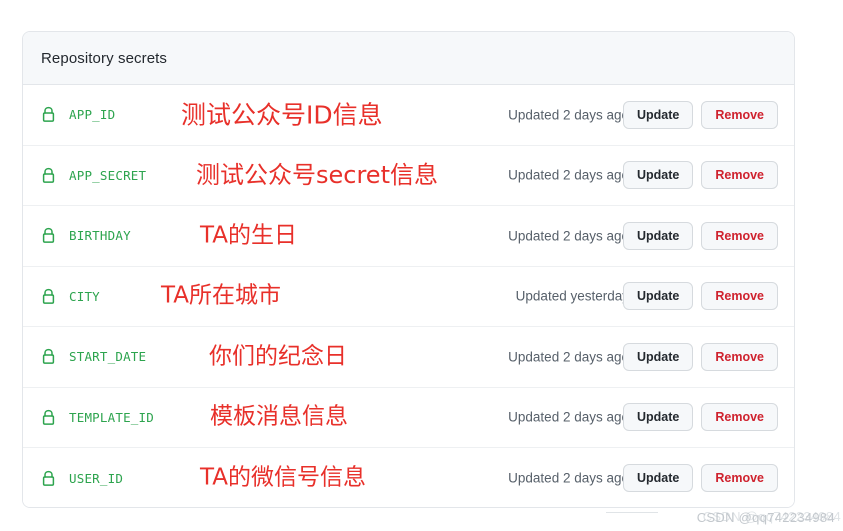 The image size is (843, 531). What do you see at coordinates (572, 296) in the screenshot?
I see `updated-timestamp: Updated yesterday` at bounding box center [572, 296].